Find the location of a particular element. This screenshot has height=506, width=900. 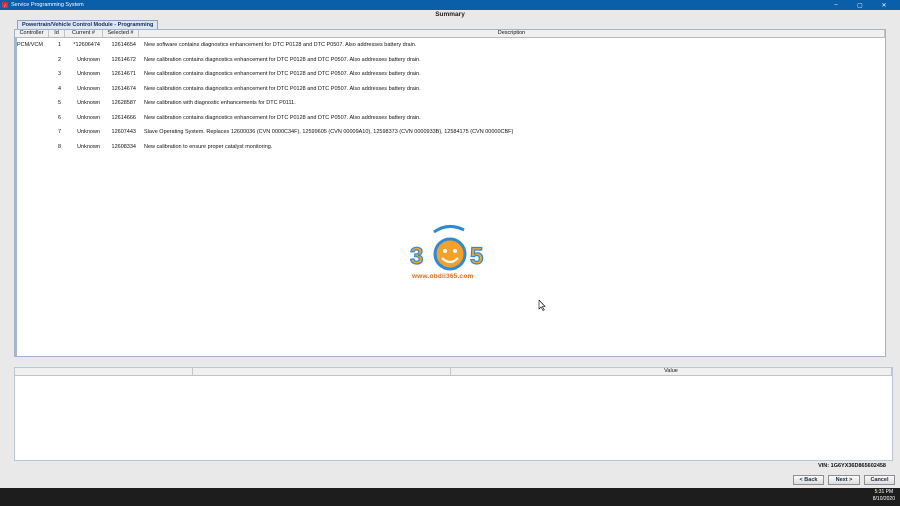

cell-id: 3 is located at coordinates (59, 74).